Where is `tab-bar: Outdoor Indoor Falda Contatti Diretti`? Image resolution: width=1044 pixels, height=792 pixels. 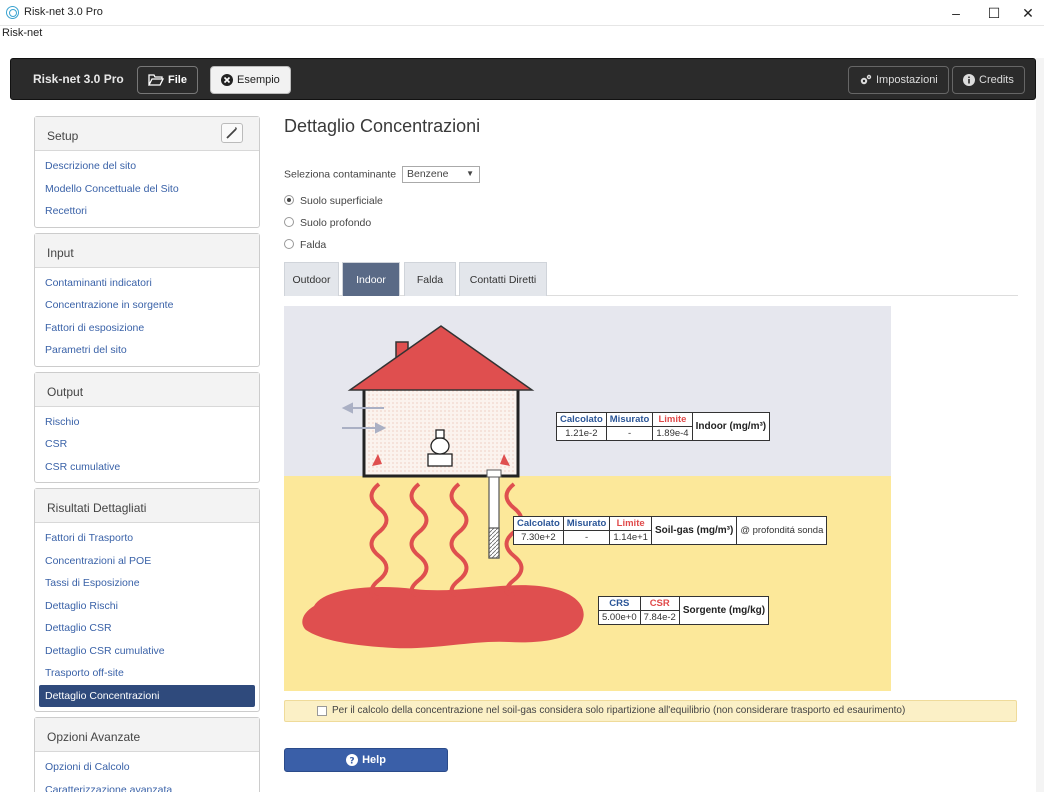 tab-bar: Outdoor Indoor Falda Contatti Diretti is located at coordinates (651, 279).